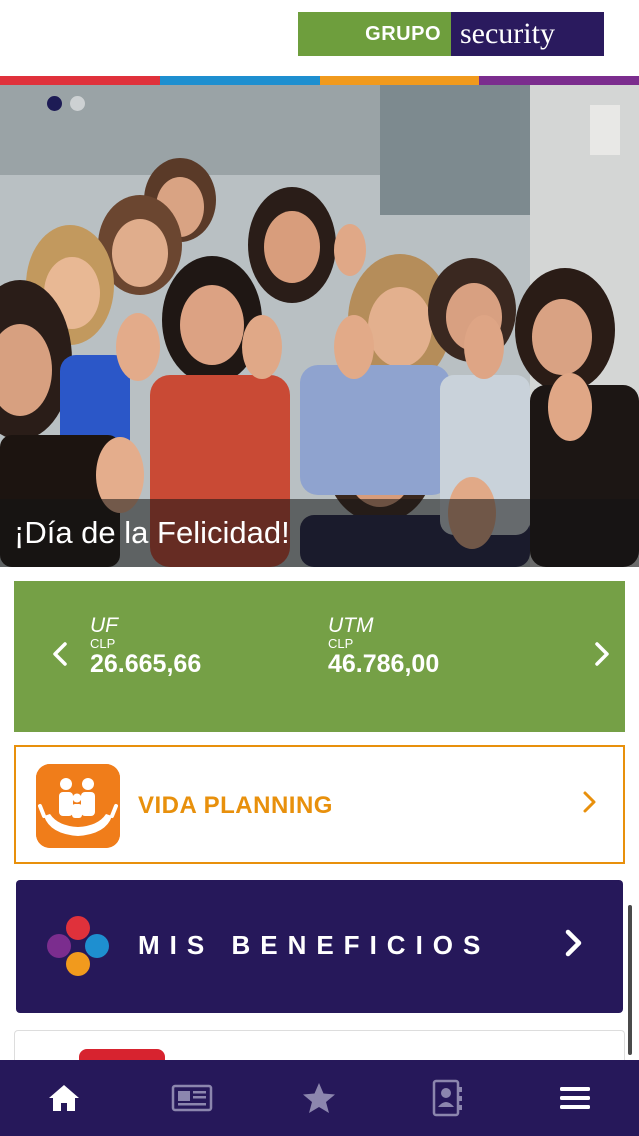  I want to click on app-header: GRUPO security, so click(319, 38).